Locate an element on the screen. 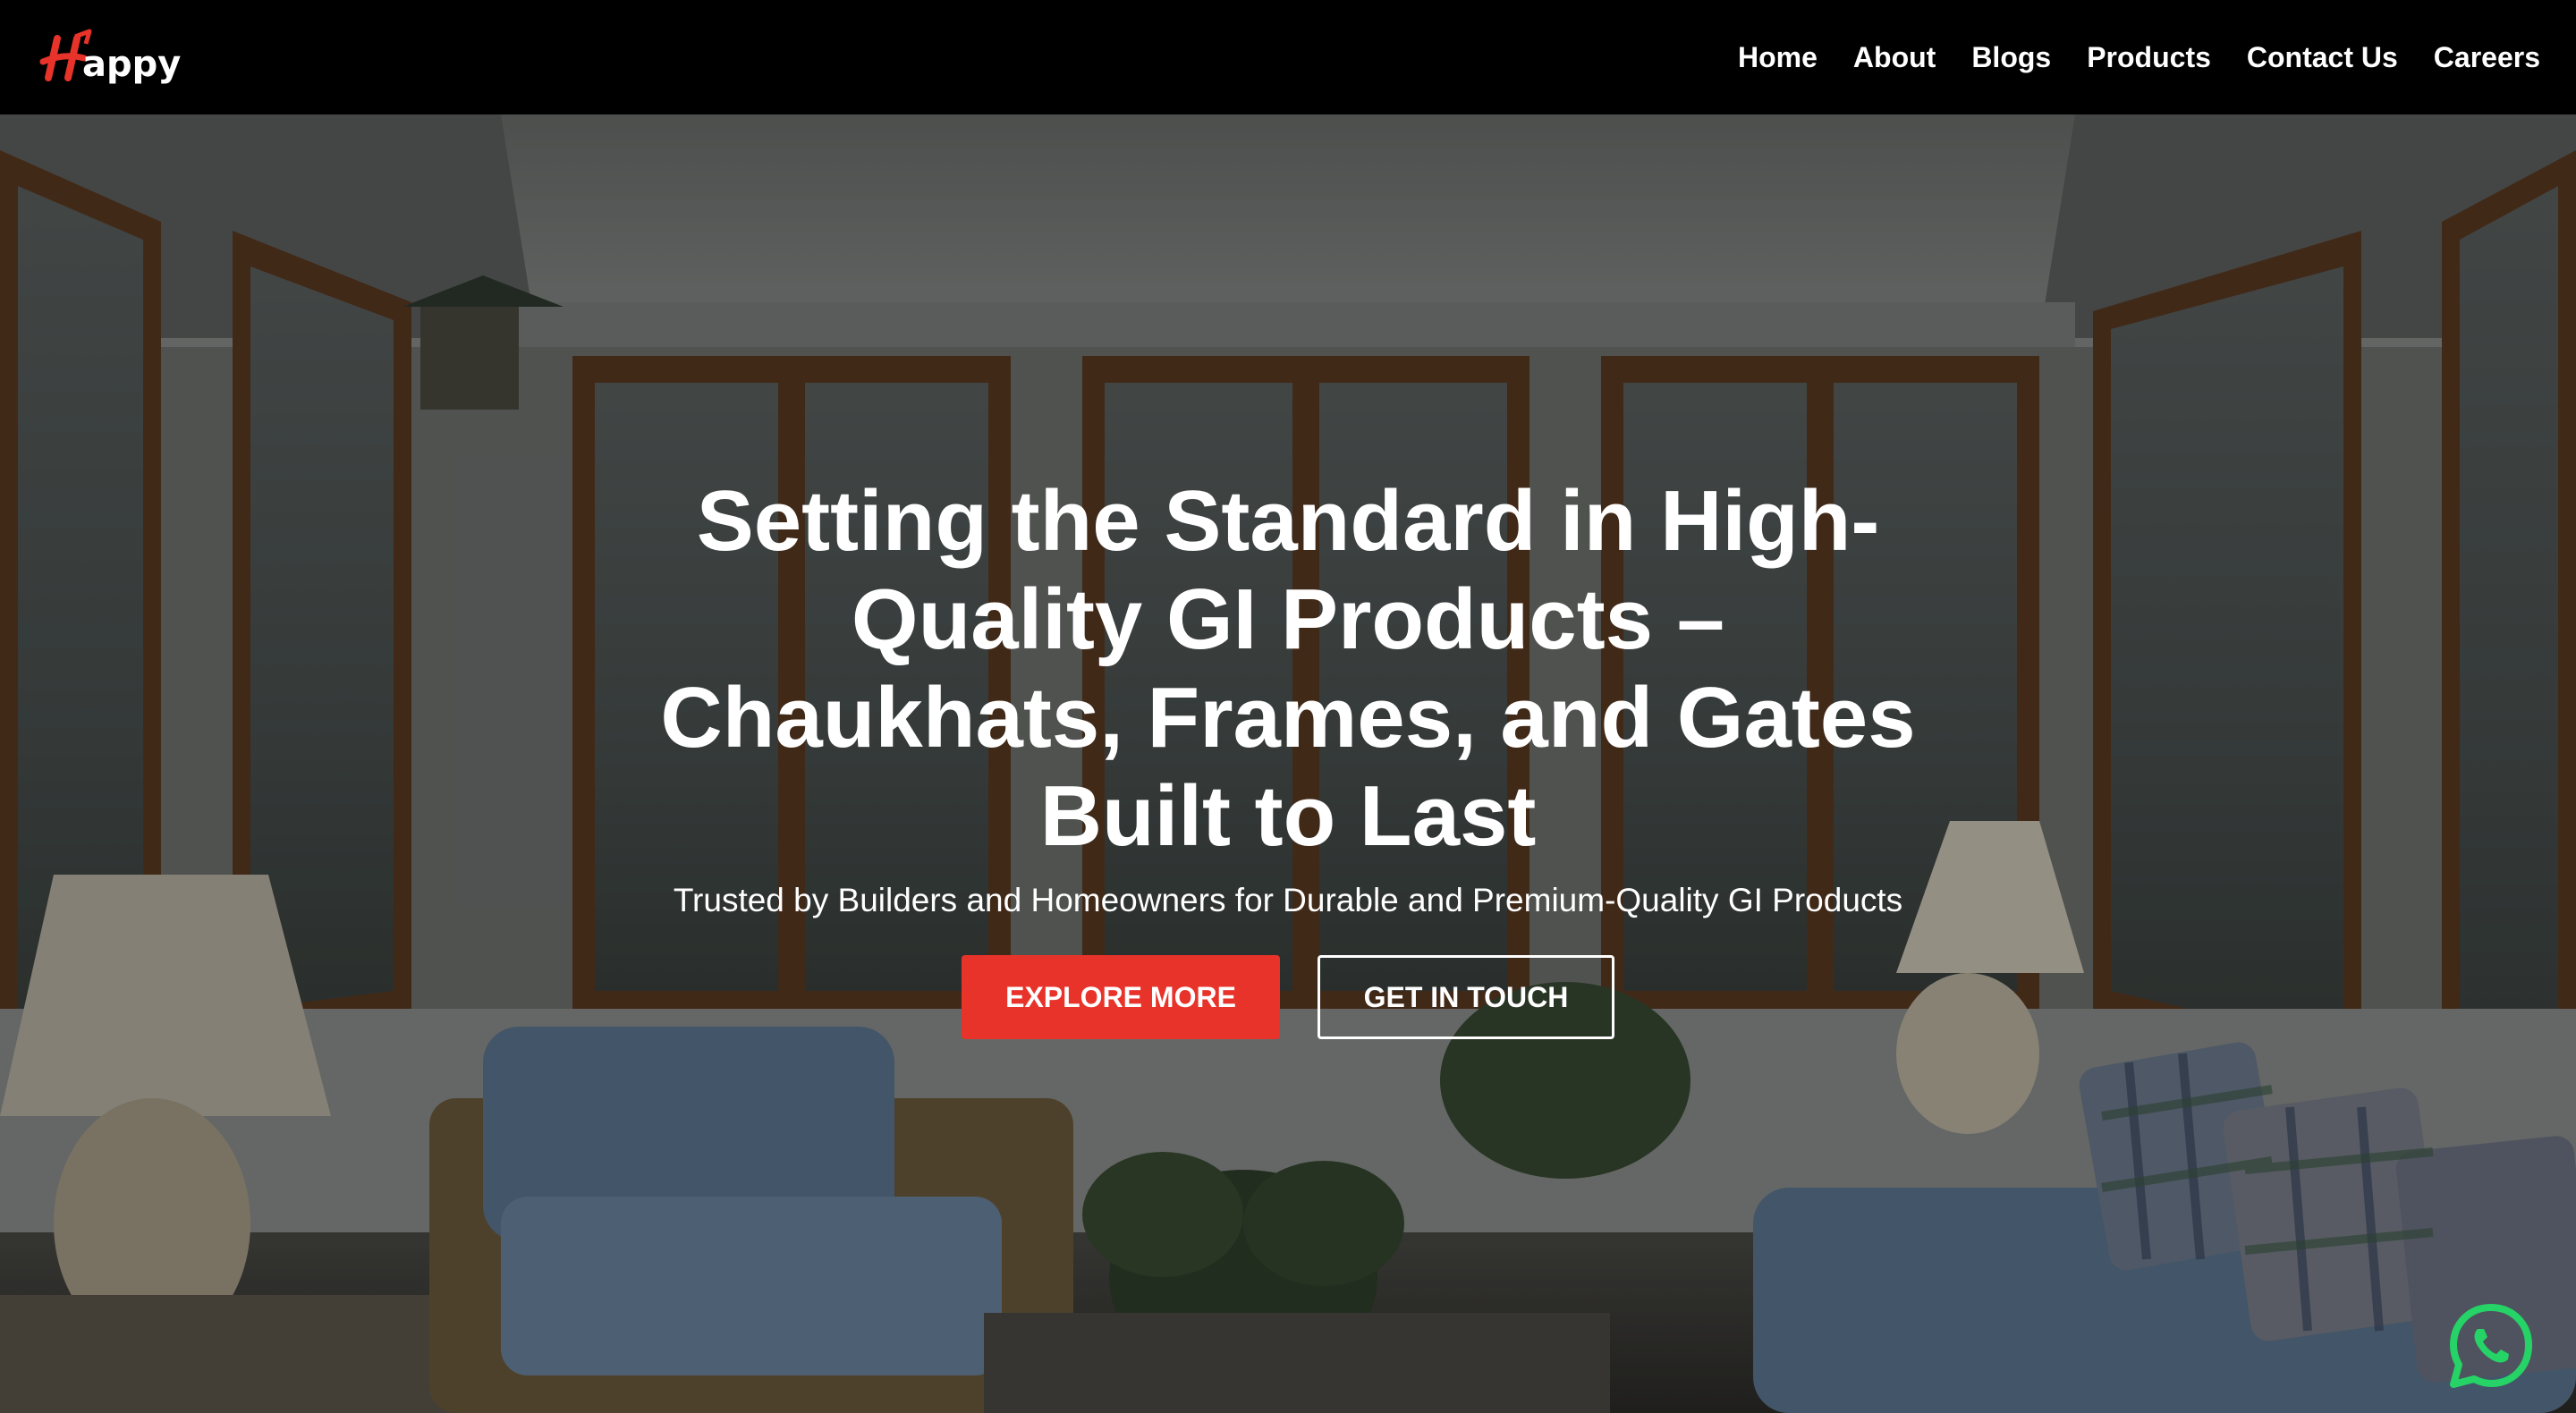 This screenshot has width=2576, height=1413. nav-about: About is located at coordinates (1894, 57).